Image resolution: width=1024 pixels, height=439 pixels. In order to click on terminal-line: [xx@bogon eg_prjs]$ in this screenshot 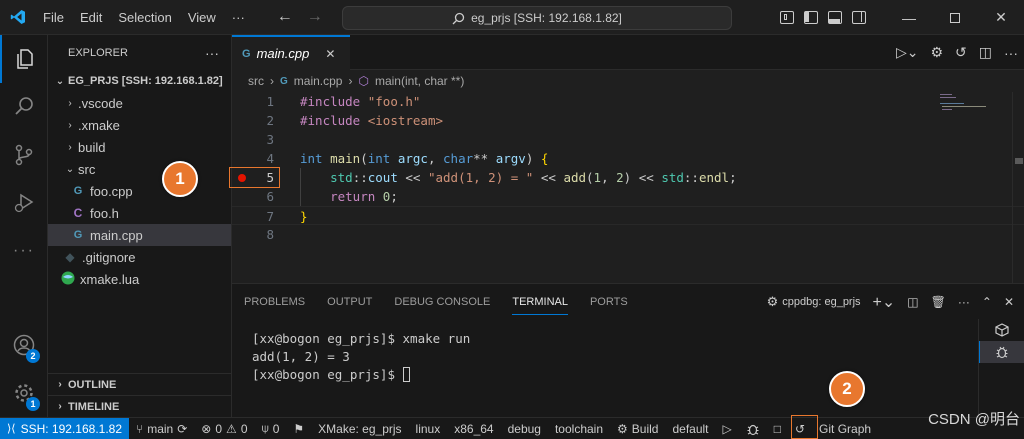, I will do `click(361, 375)`.